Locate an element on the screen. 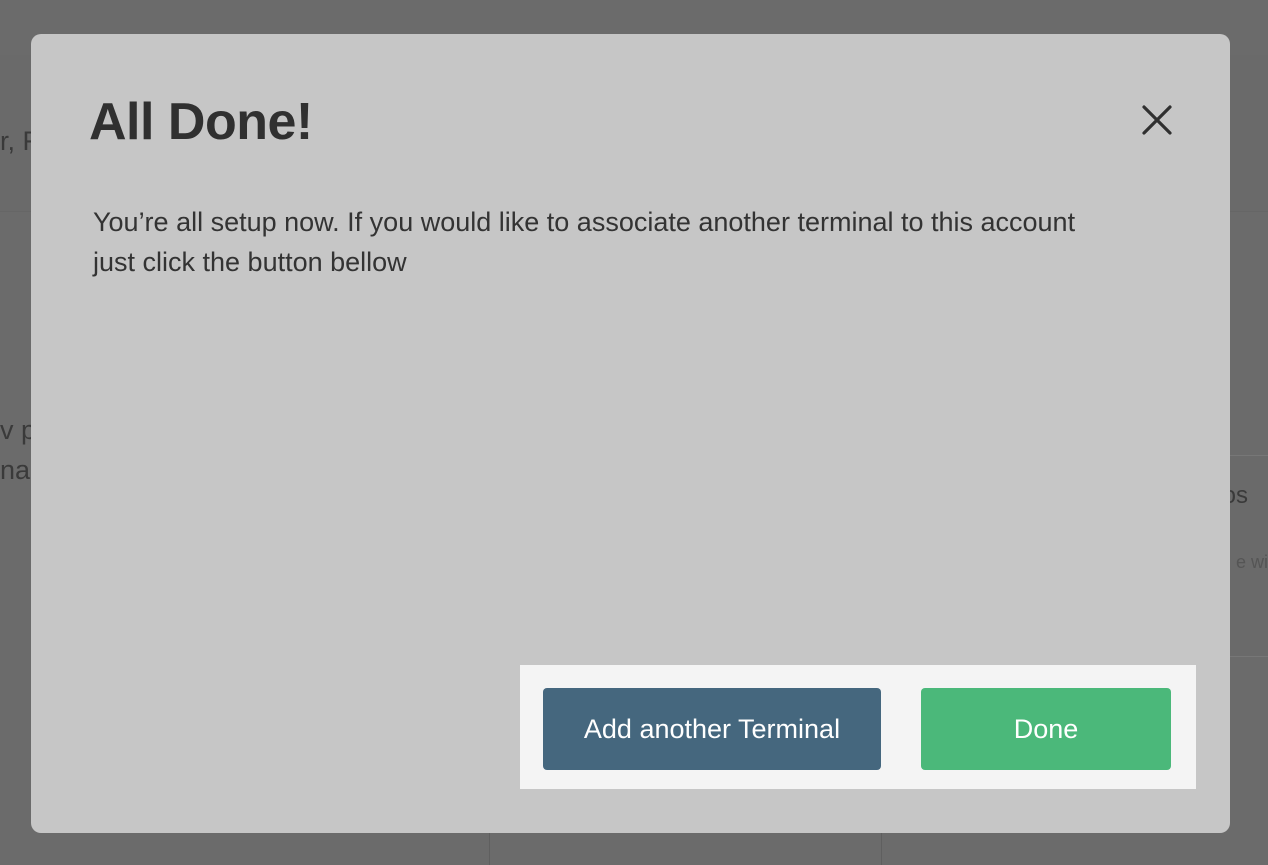 The image size is (1268, 865). background-text: r, F is located at coordinates (17, 141).